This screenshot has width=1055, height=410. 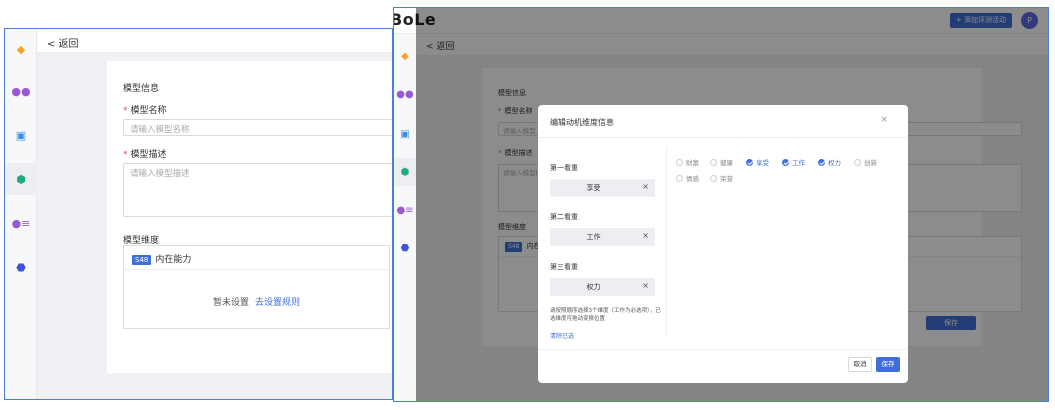 I want to click on priority-chip-3: 权力 ×, so click(x=602, y=287).